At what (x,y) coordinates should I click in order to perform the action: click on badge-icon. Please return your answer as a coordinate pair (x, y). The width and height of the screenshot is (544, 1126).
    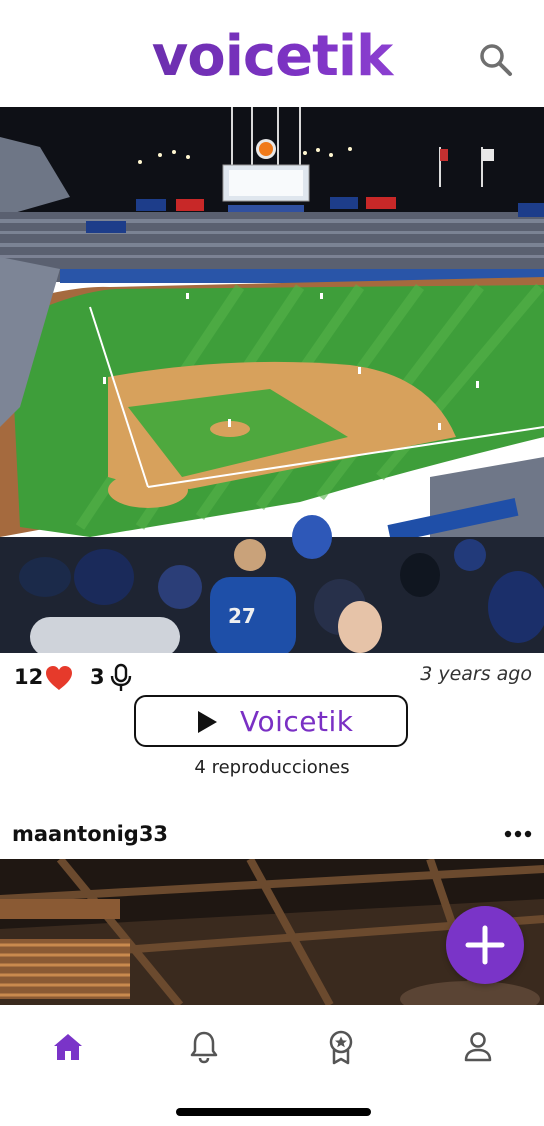
    Looking at the image, I should click on (341, 1047).